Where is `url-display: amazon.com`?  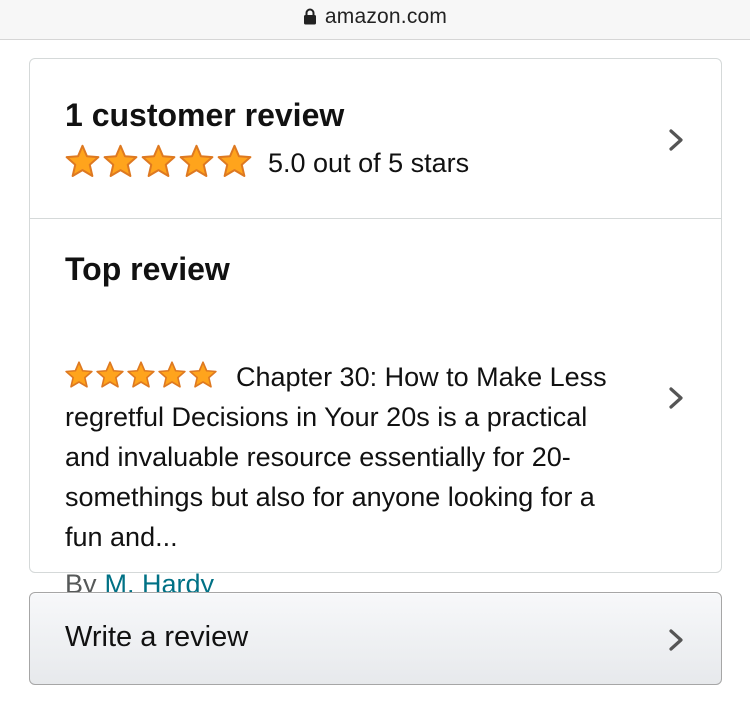
url-display: amazon.com is located at coordinates (375, 17).